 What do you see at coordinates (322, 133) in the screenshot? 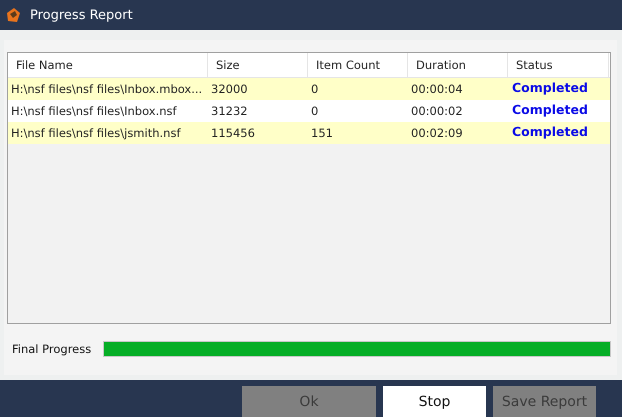
I see `table-cell-text: 151` at bounding box center [322, 133].